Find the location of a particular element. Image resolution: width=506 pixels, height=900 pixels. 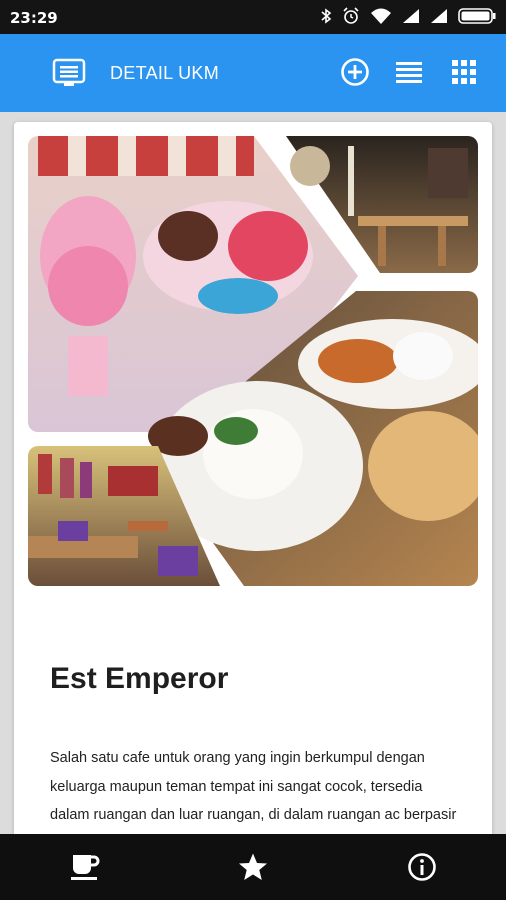

status-icons is located at coordinates (408, 16).